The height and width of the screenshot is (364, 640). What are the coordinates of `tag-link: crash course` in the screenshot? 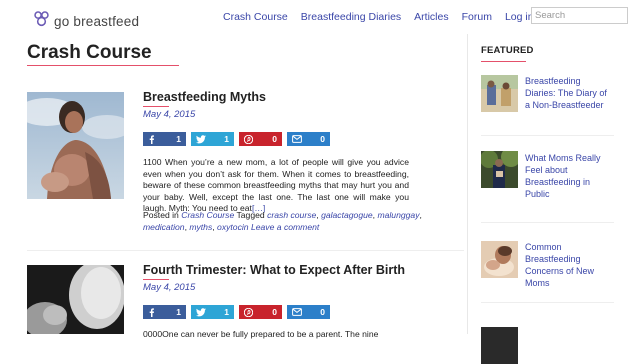 It's located at (291, 215).